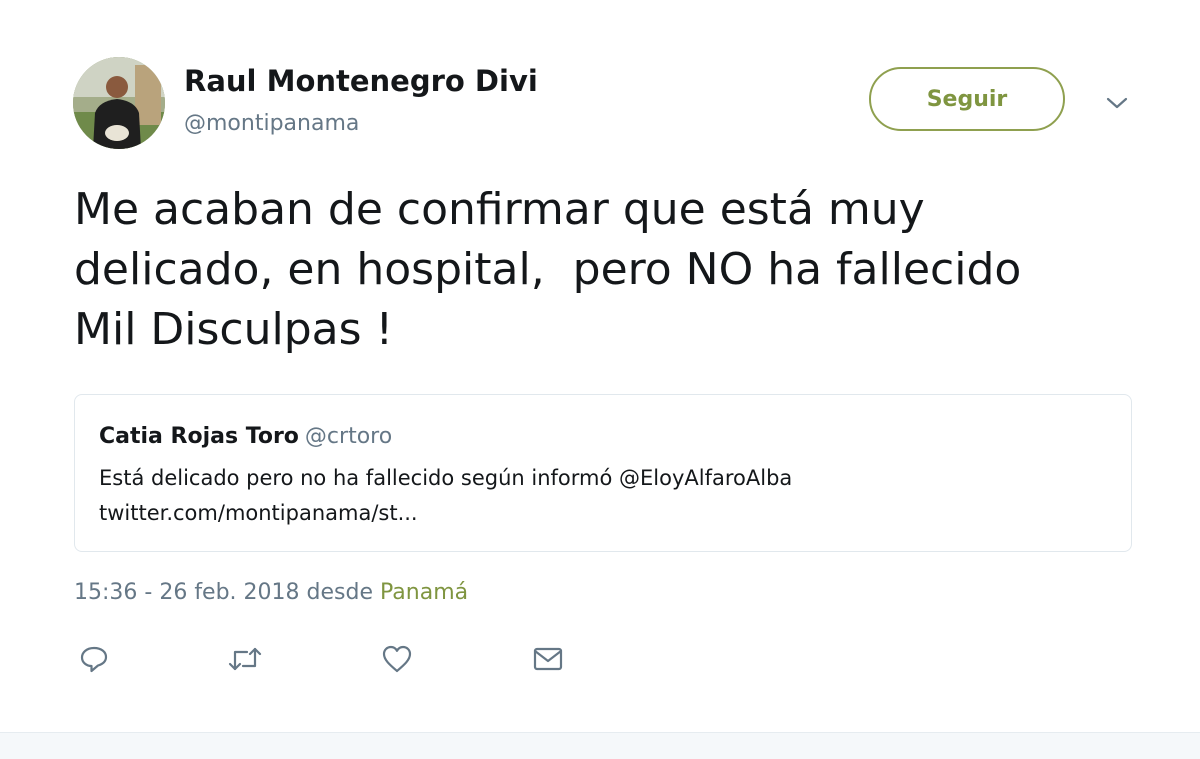  Describe the element at coordinates (271, 123) in the screenshot. I see `author-handle: @montipanama` at that location.